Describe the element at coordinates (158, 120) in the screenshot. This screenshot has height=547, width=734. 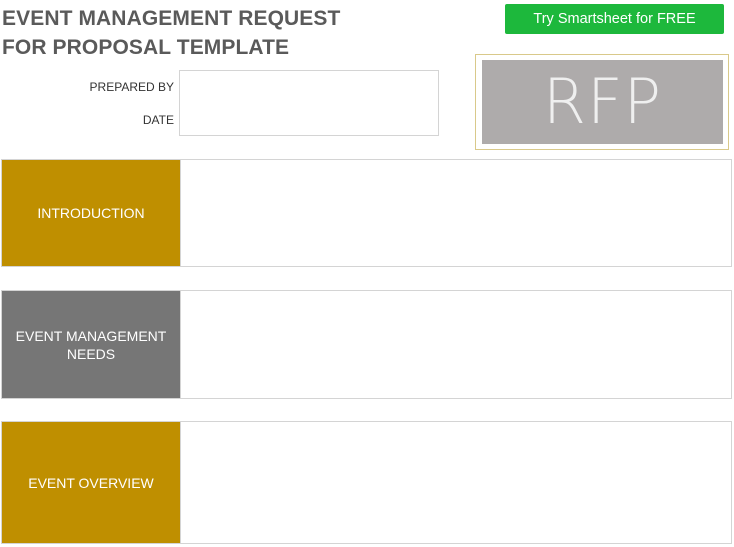
I see `date-label: DATE` at that location.